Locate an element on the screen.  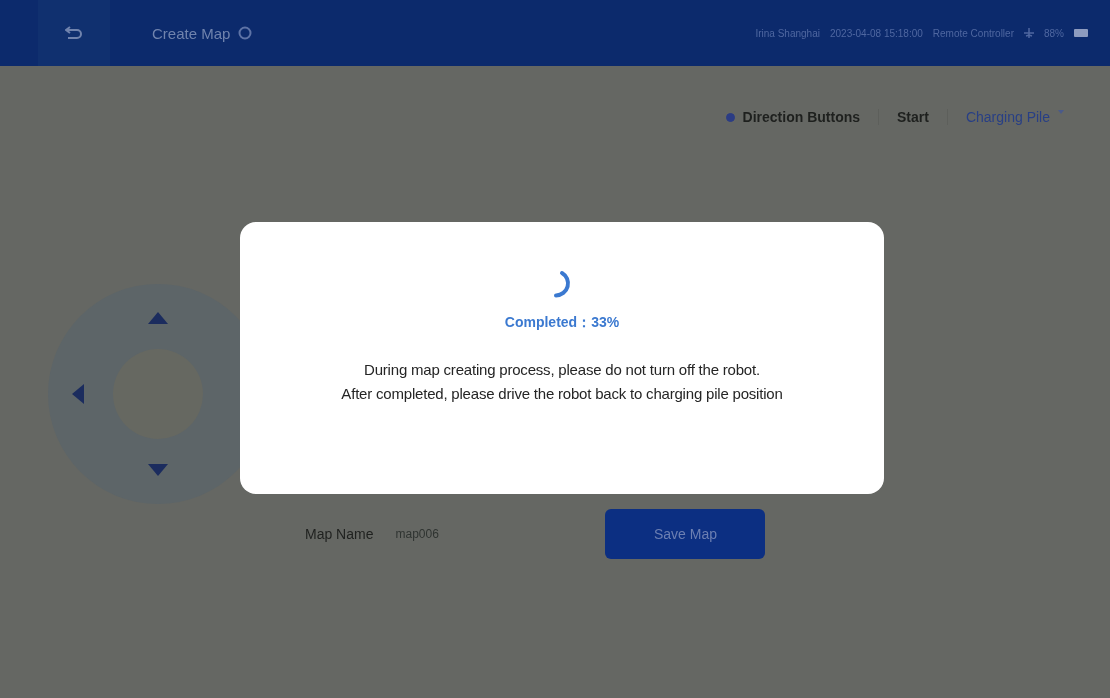
battery-icon is located at coordinates (1081, 33).